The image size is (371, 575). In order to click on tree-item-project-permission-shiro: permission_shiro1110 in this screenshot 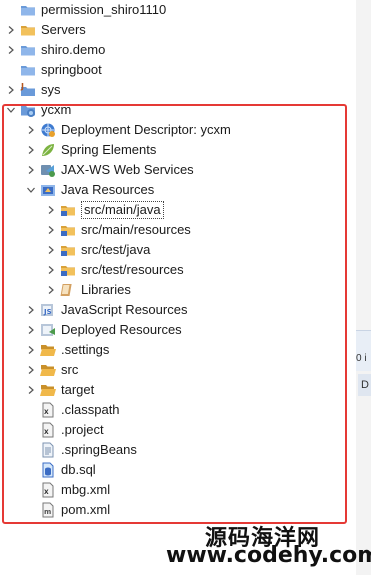, I will do `click(86, 10)`.